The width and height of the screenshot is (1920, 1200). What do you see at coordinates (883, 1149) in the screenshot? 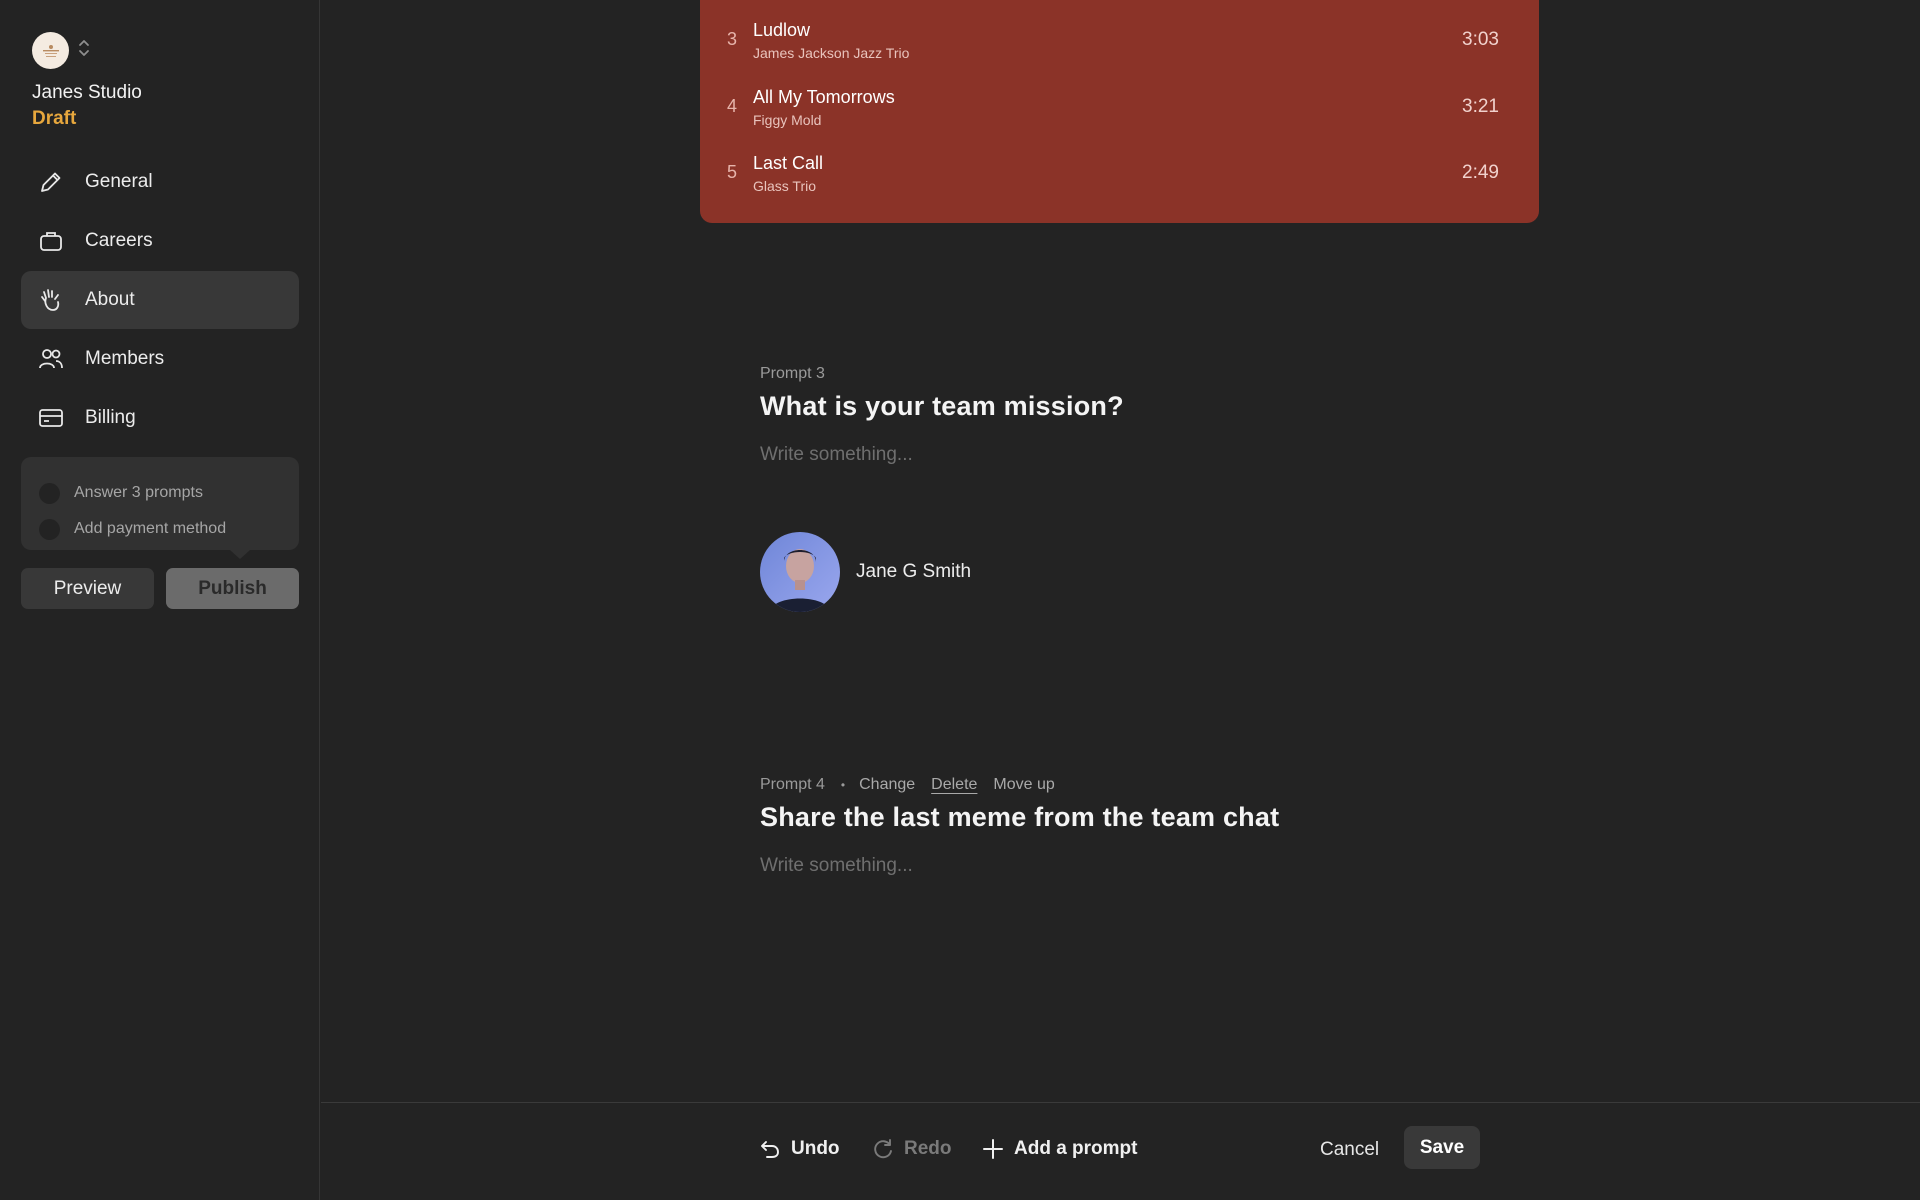
I see `redo-icon` at bounding box center [883, 1149].